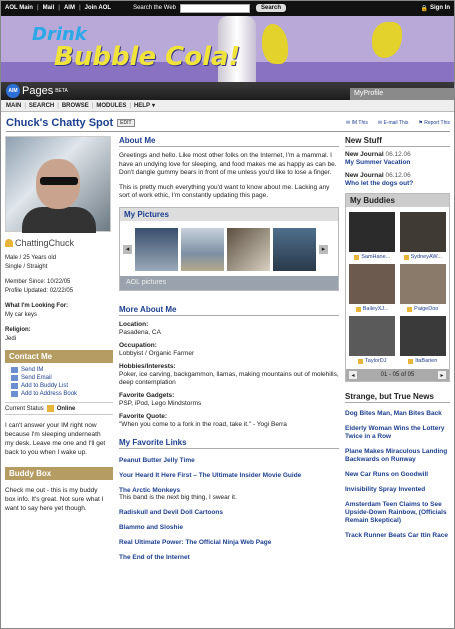  I want to click on aol-pictures-logo: AOL pictures, so click(229, 282).